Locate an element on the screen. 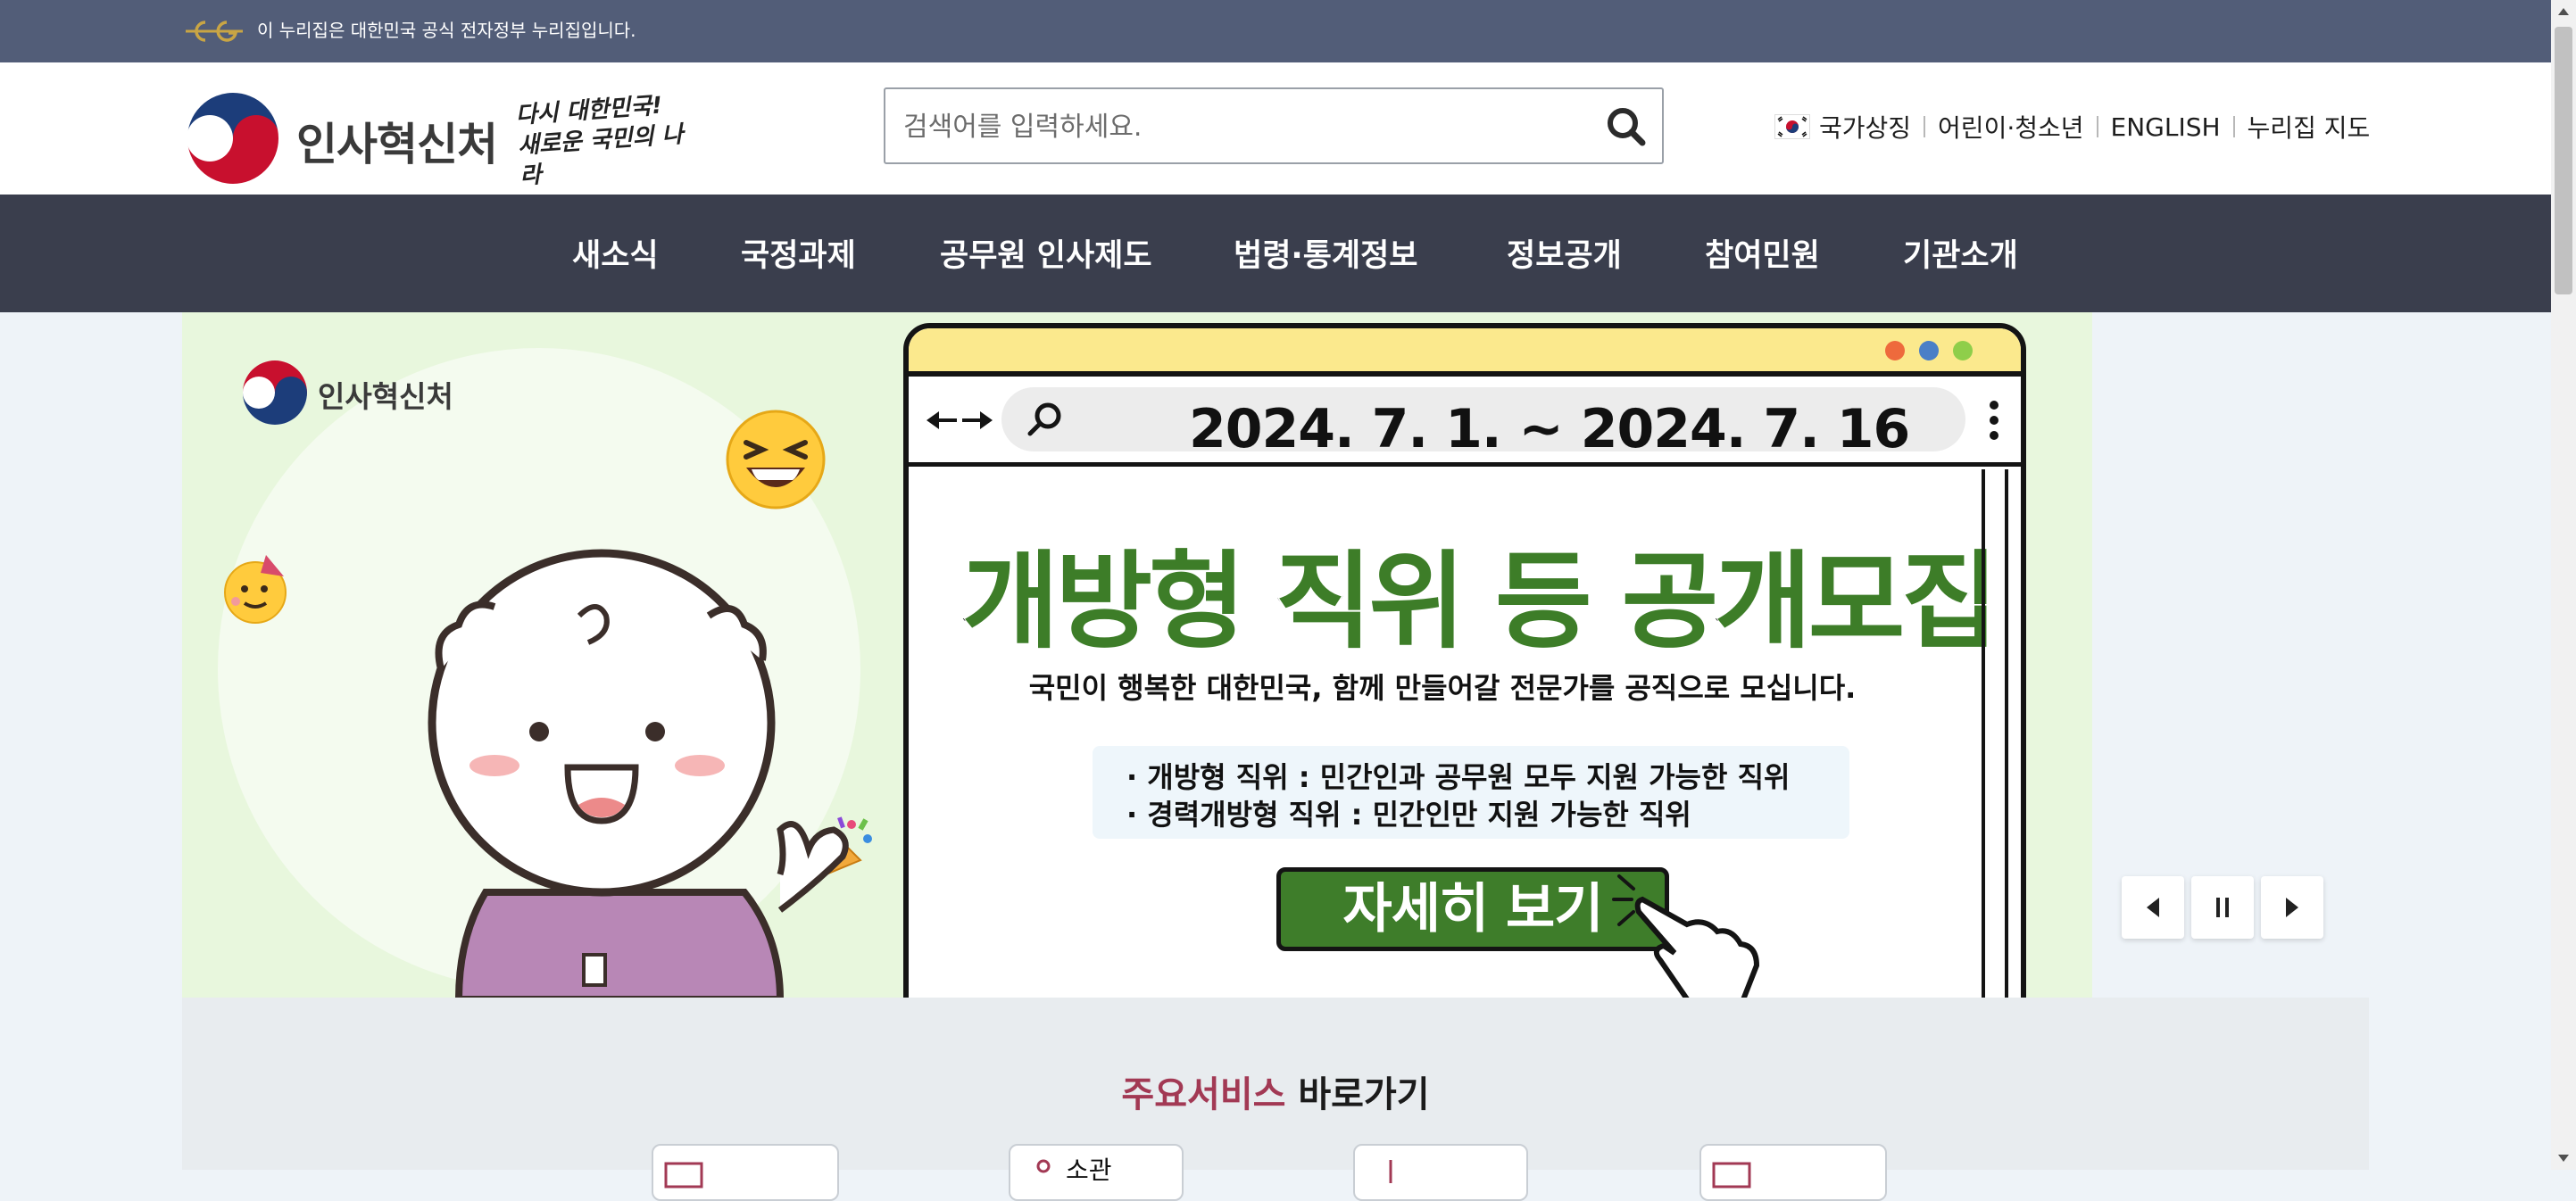 This screenshot has width=2576, height=1201. laughing-emoji-icon is located at coordinates (776, 460).